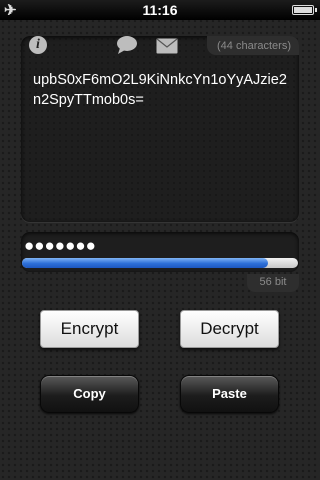 This screenshot has height=480, width=320. What do you see at coordinates (160, 252) in the screenshot?
I see `password-panel: ●●●●●●●` at bounding box center [160, 252].